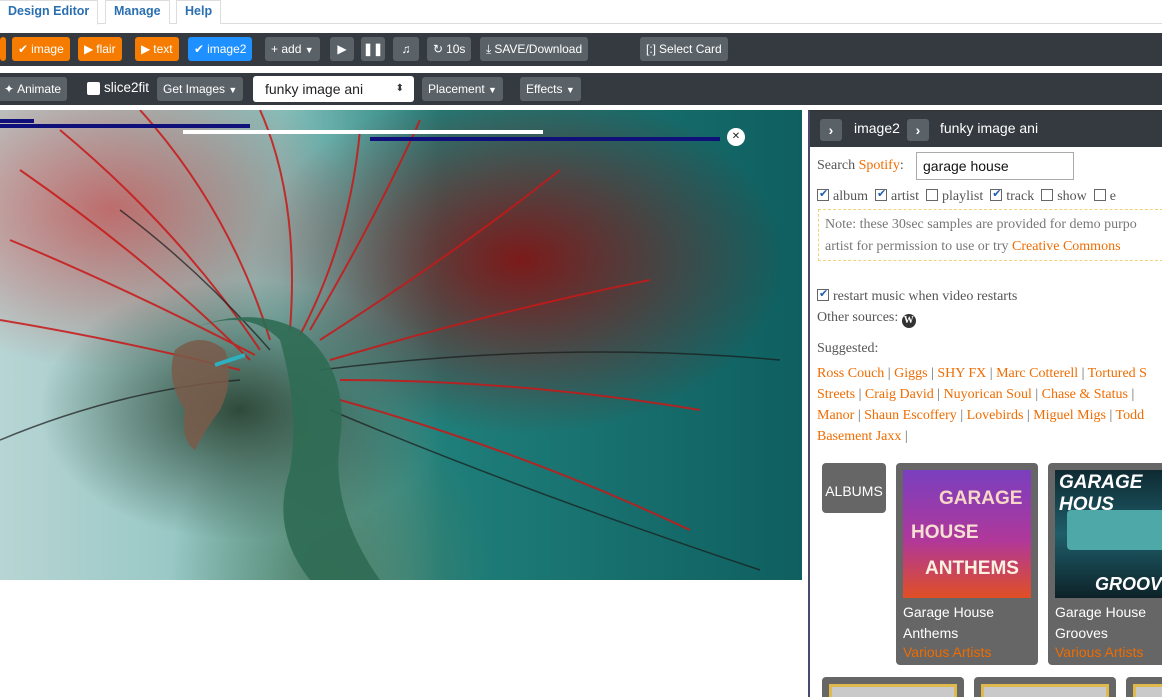  I want to click on album-cover: GARAGE HOUS GROOVES, so click(1108, 534).